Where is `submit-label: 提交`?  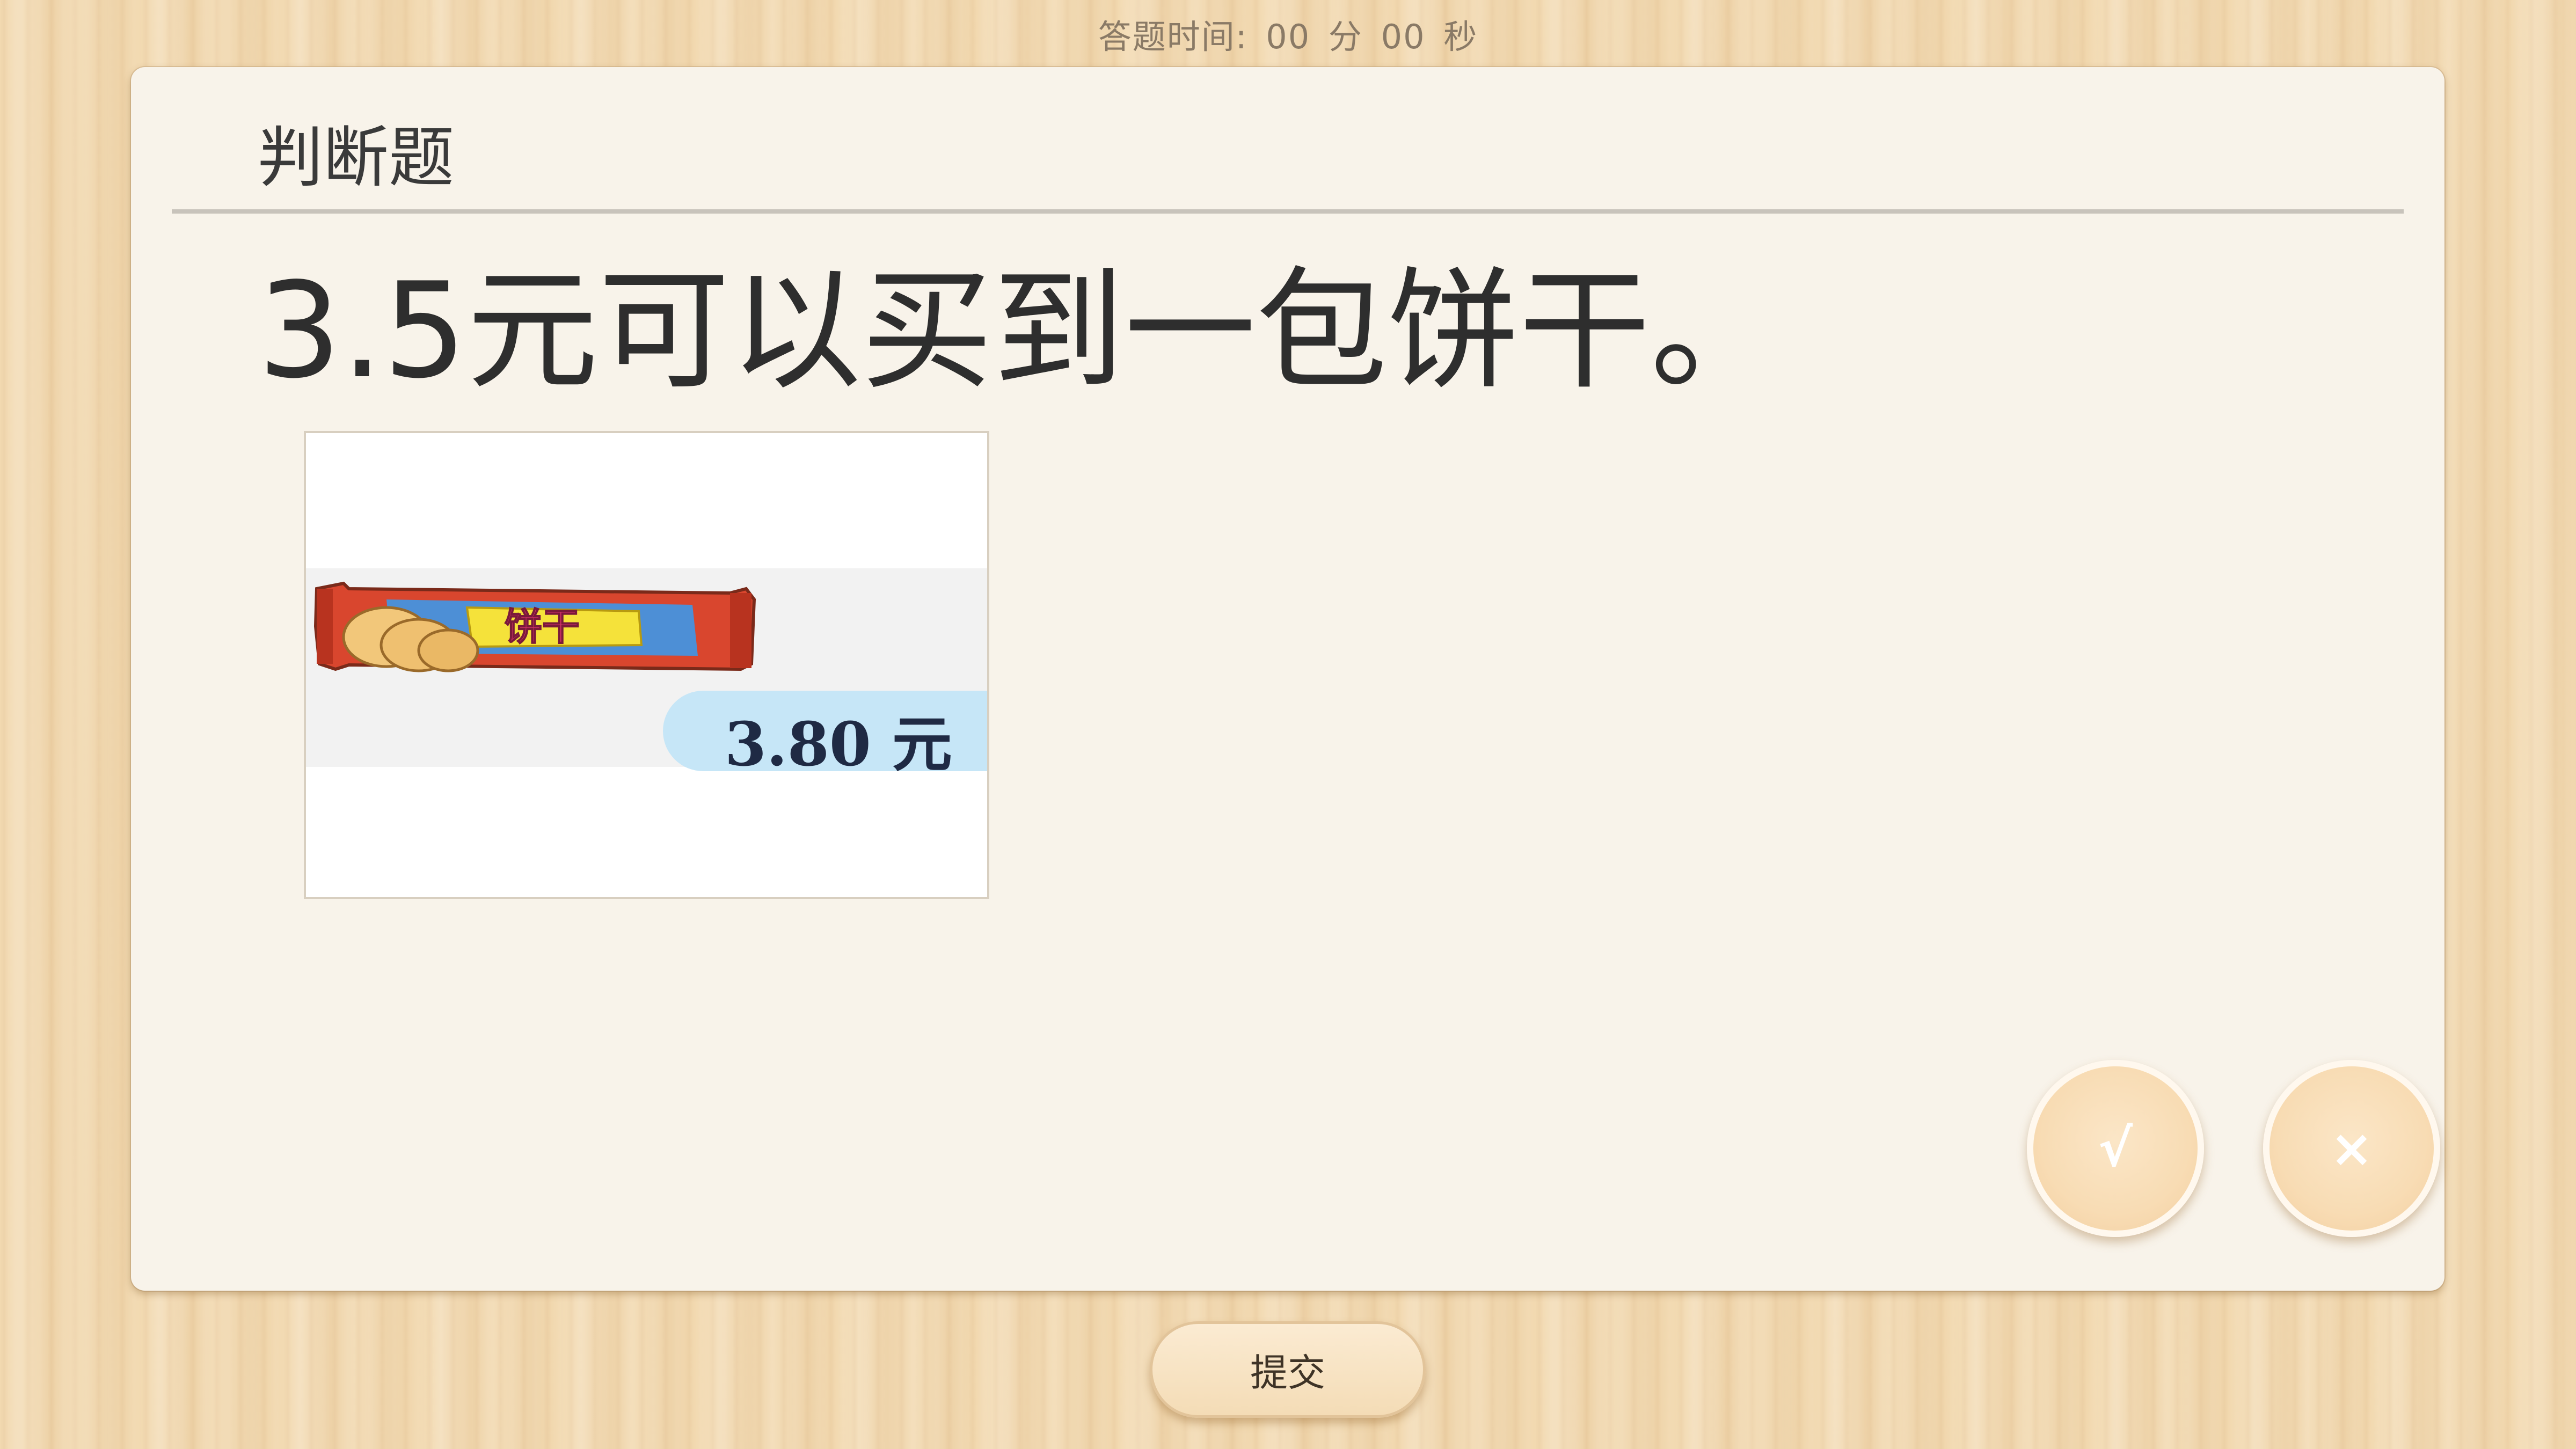
submit-label: 提交 is located at coordinates (1287, 1372).